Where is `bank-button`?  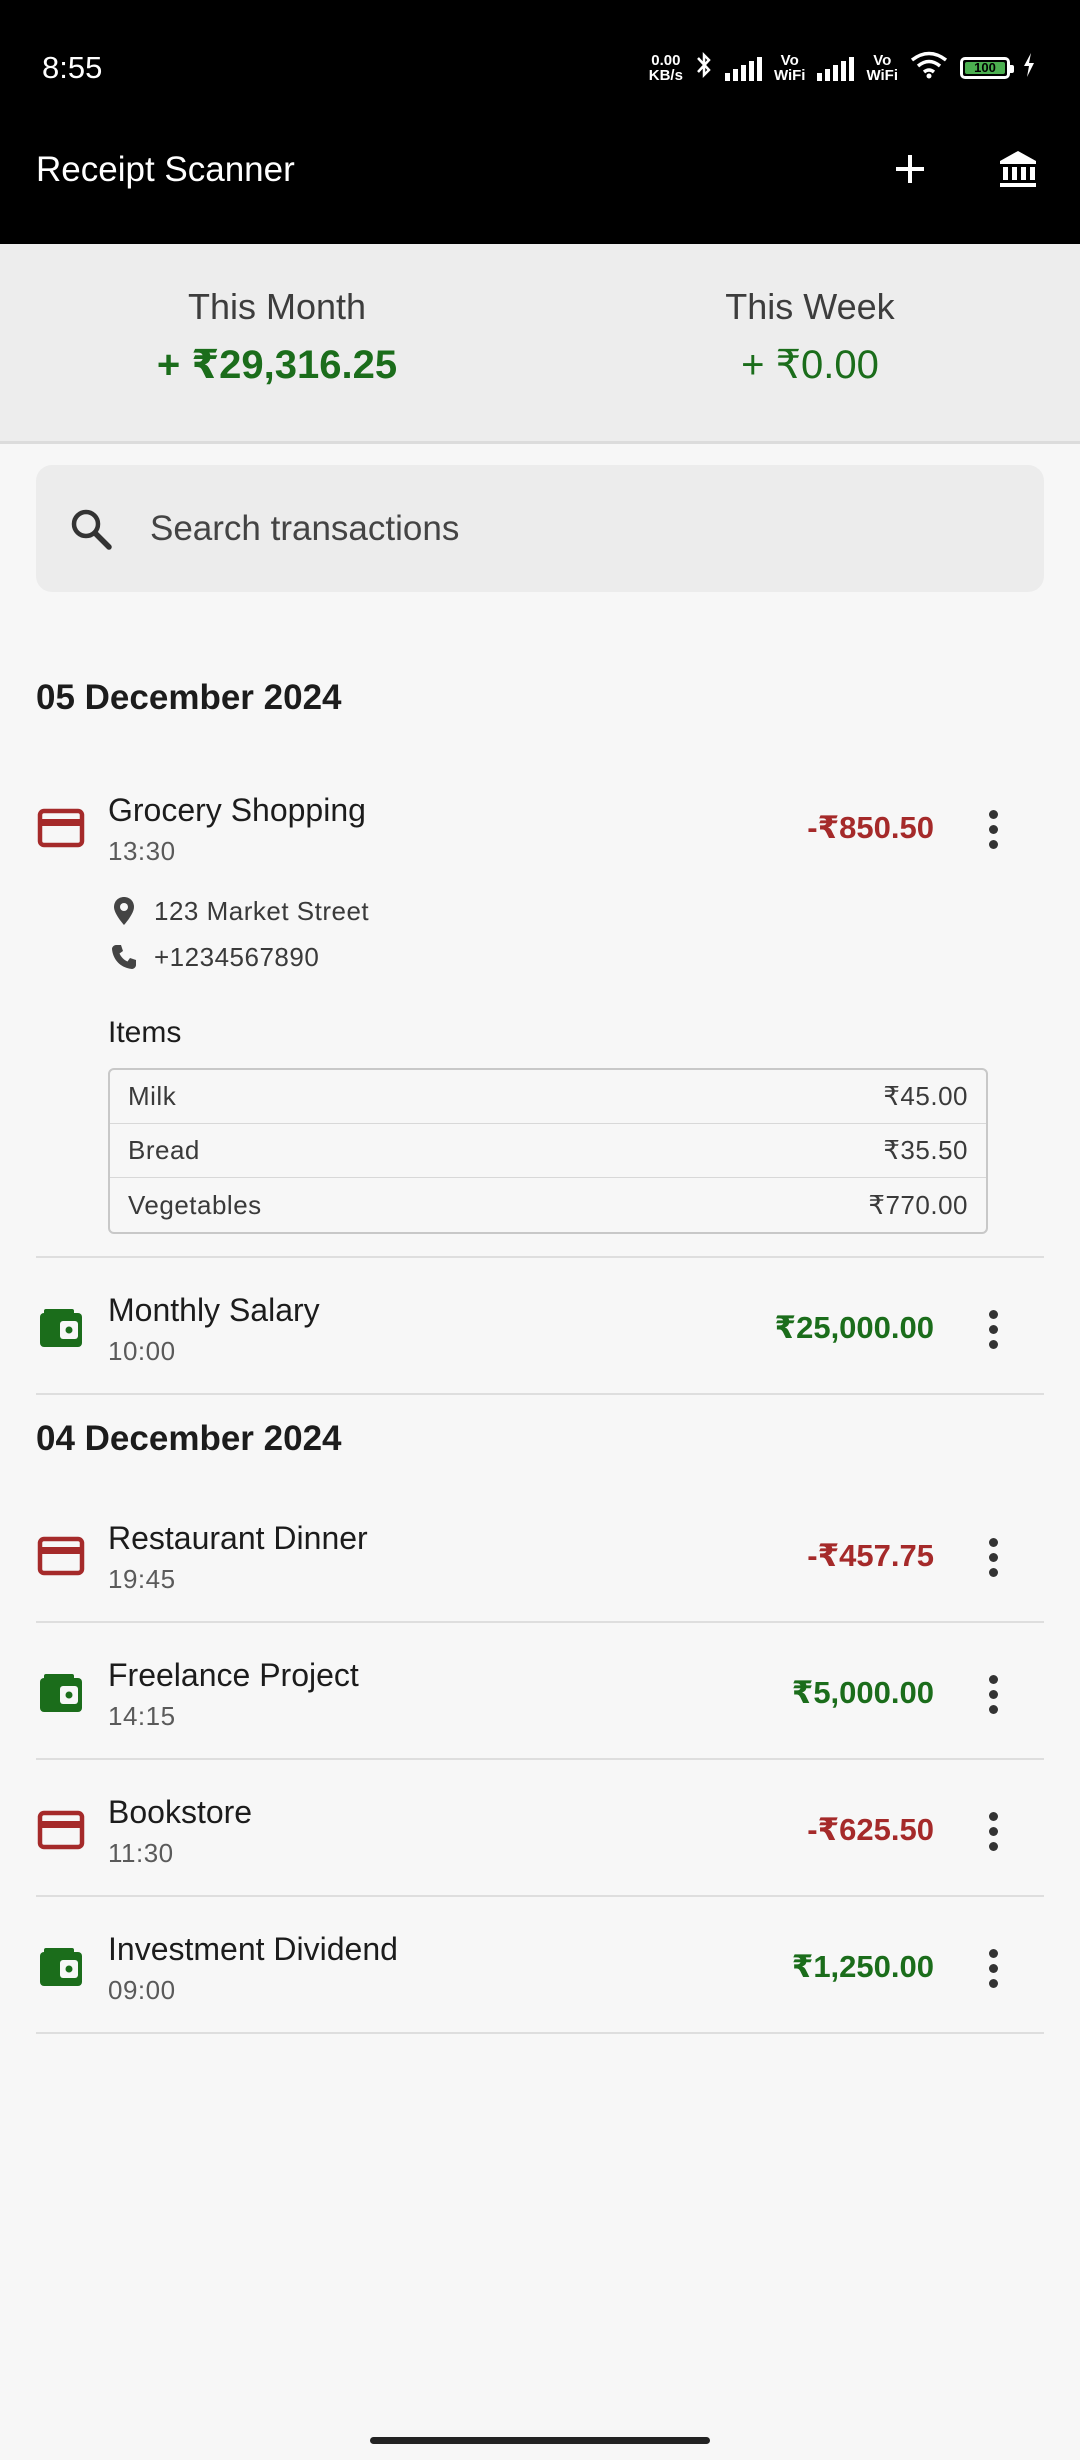 bank-button is located at coordinates (1018, 171).